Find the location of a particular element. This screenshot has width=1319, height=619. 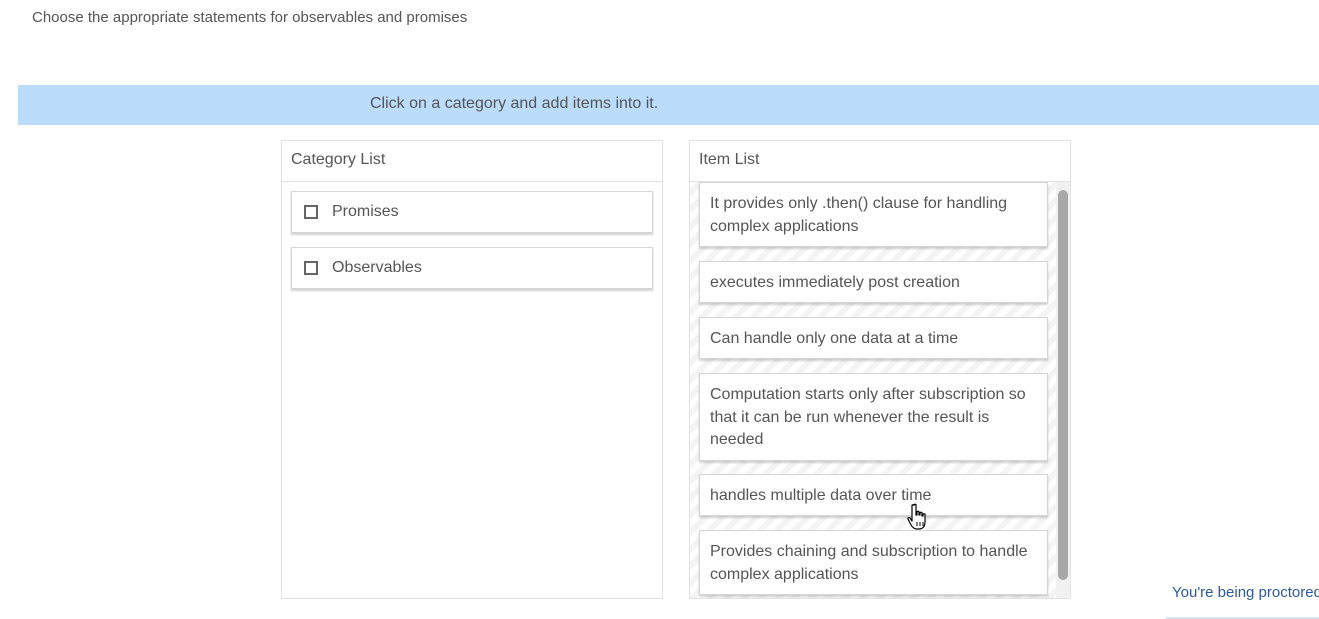

proctor-text: You're being proctored is located at coordinates (1245, 592).